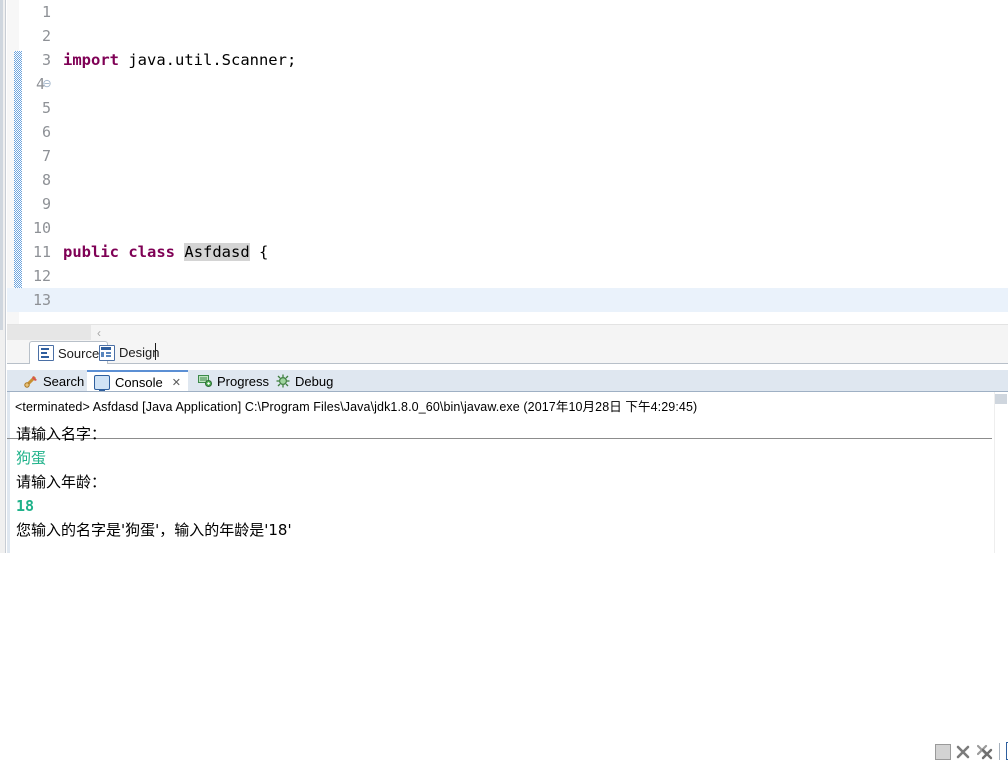 Image resolution: width=1008 pixels, height=765 pixels. I want to click on tab-search-label: Search, so click(64, 381).